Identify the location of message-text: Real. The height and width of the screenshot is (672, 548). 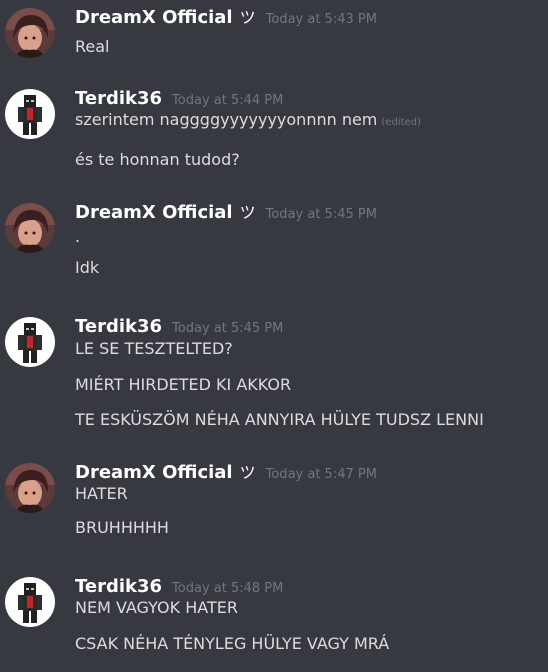
(92, 47).